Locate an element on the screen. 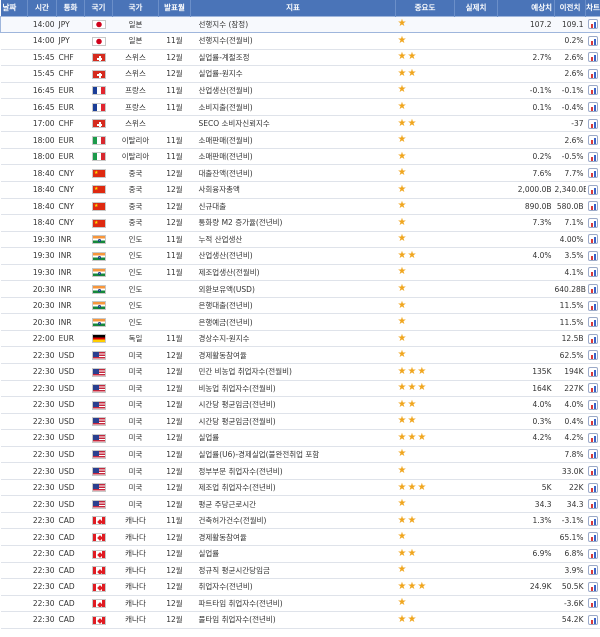  table-row: 20:30 INR 인도 외환보유액(USD) ★ 640.28B is located at coordinates (300, 289).